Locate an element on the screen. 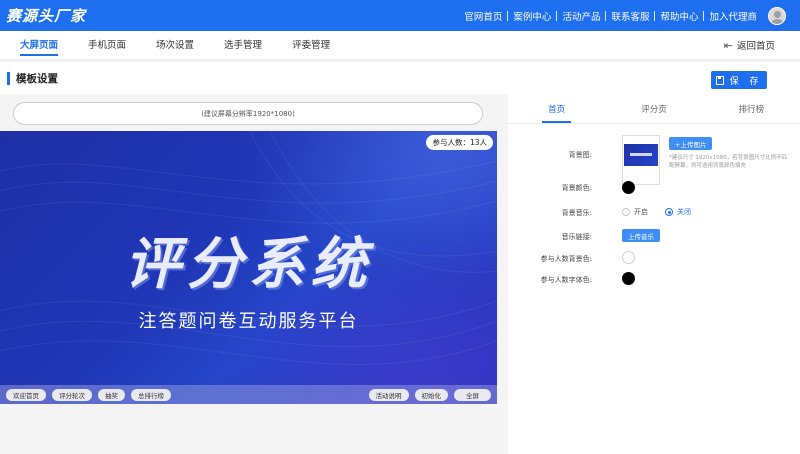  participant-bg-label: 参与人数背景色: is located at coordinates (566, 259).